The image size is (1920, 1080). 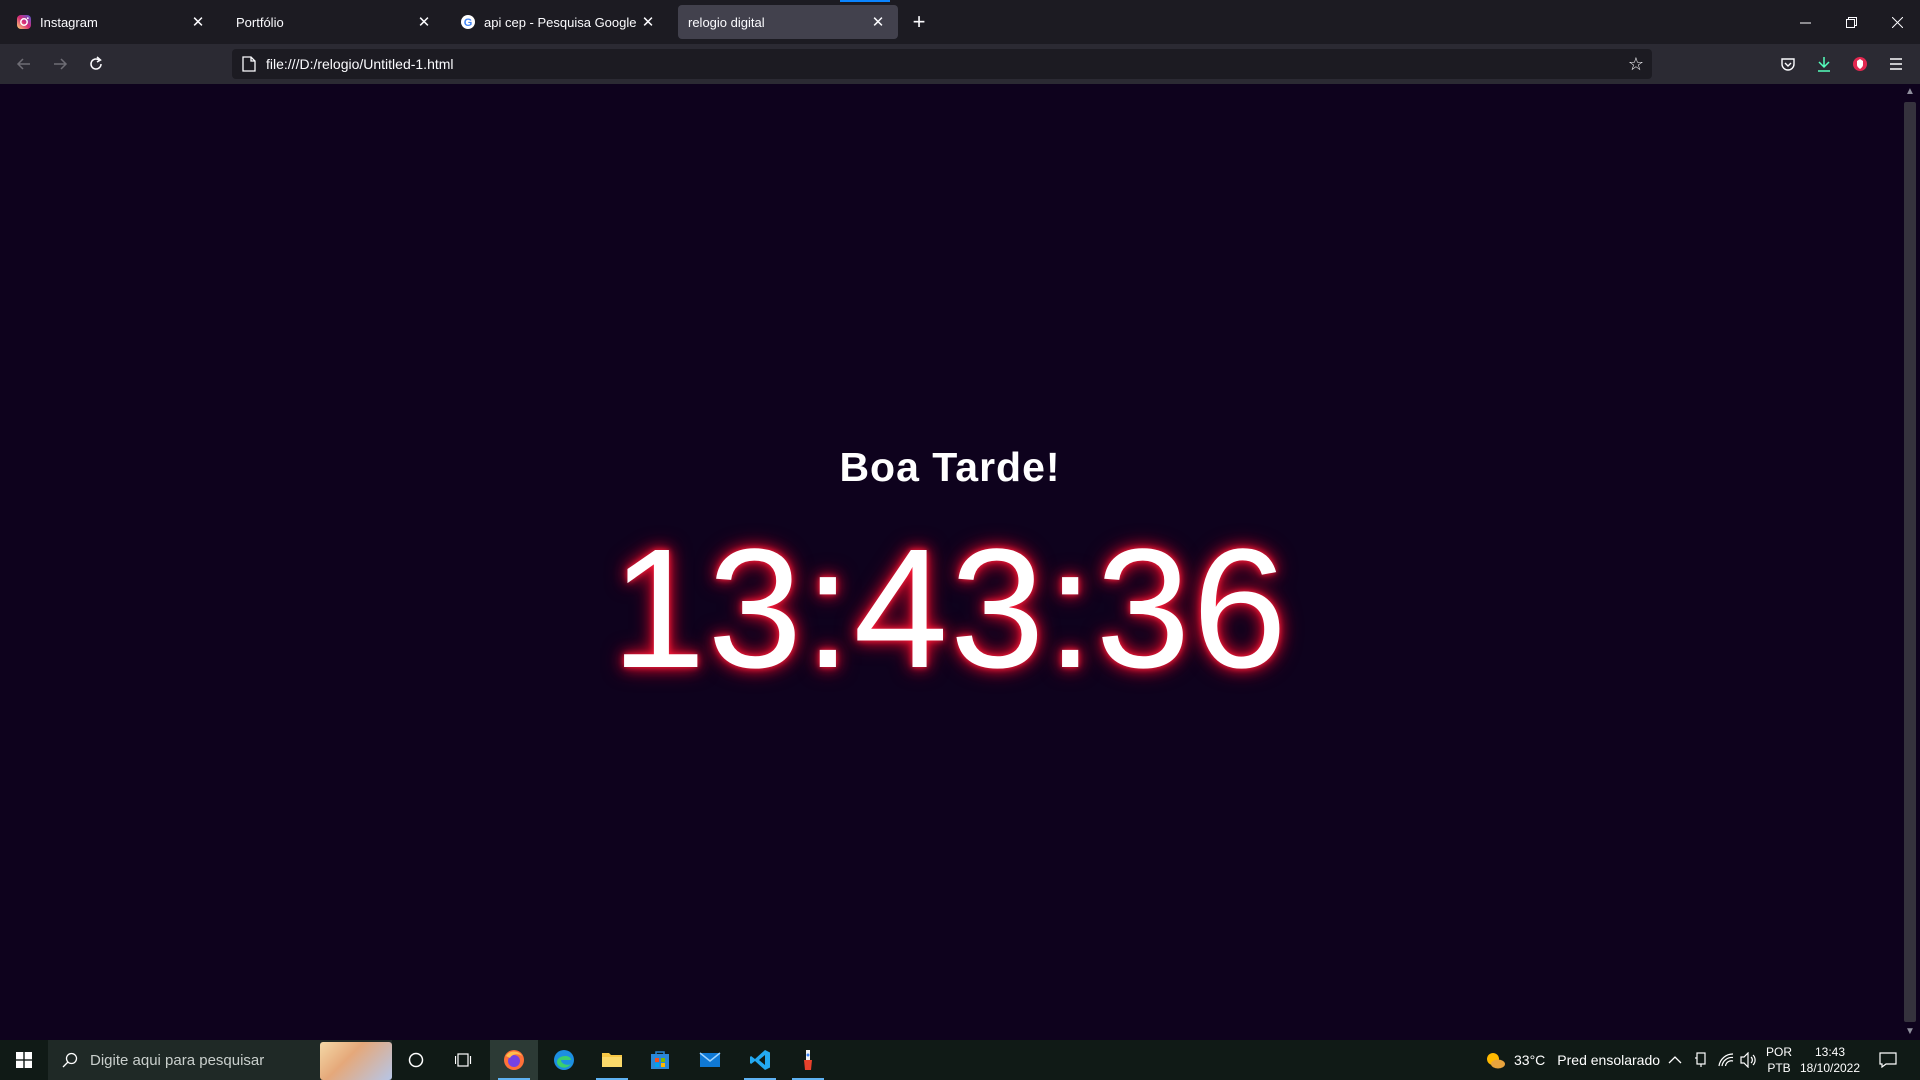 I want to click on volume-tray-icon, so click(x=1749, y=1060).